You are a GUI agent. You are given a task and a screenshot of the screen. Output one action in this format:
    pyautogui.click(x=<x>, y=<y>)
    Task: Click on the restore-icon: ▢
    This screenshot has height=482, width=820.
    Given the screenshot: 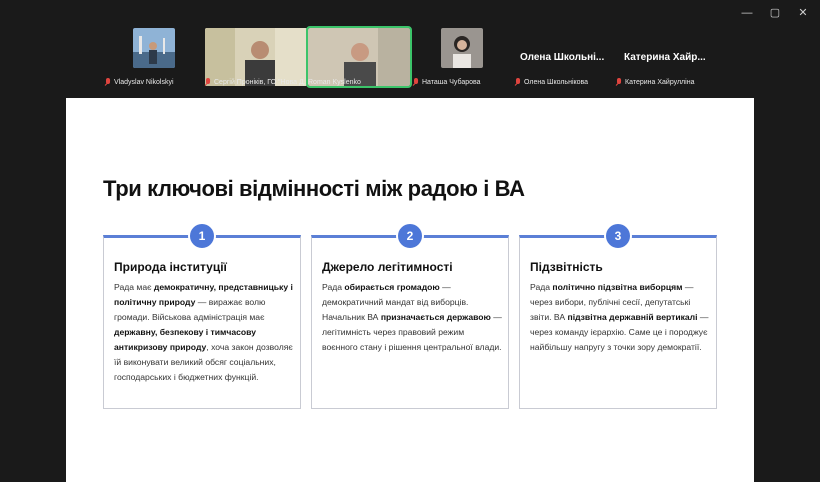 What is the action you would take?
    pyautogui.click(x=775, y=13)
    